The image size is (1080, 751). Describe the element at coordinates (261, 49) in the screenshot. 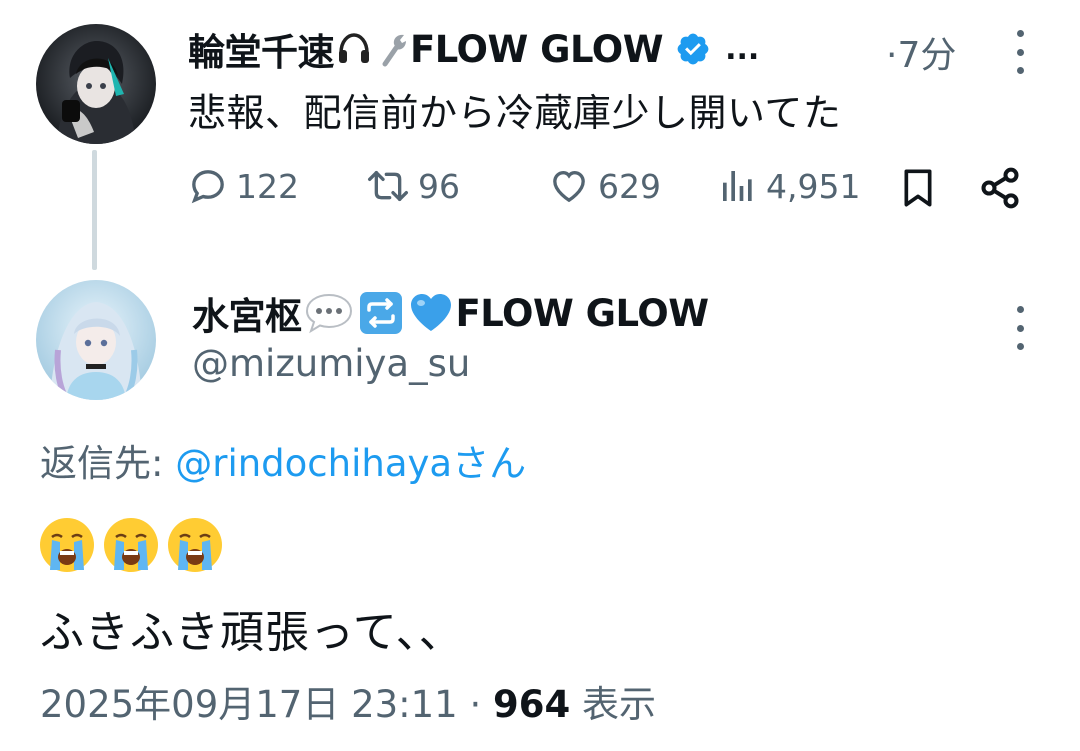

I see `parent-author-name: 輪堂千速` at that location.